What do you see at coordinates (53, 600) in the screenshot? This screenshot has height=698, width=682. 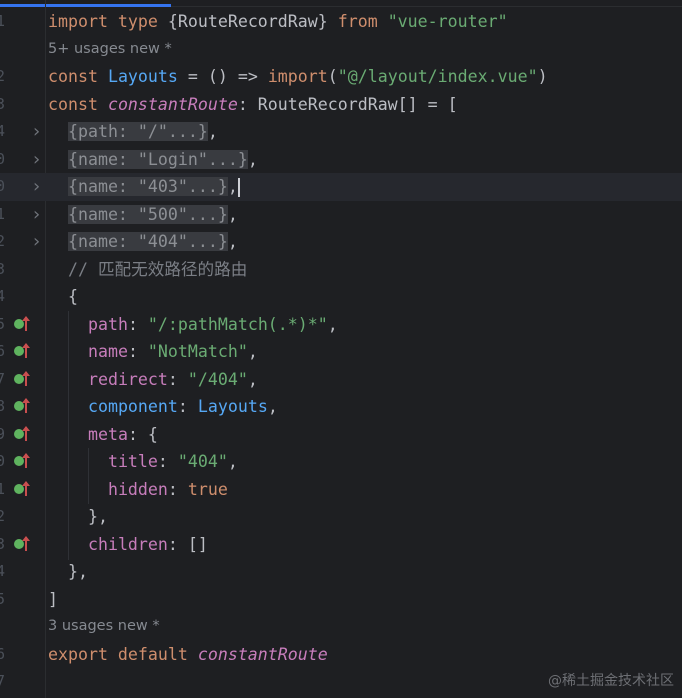 I see `code-text: ]` at bounding box center [53, 600].